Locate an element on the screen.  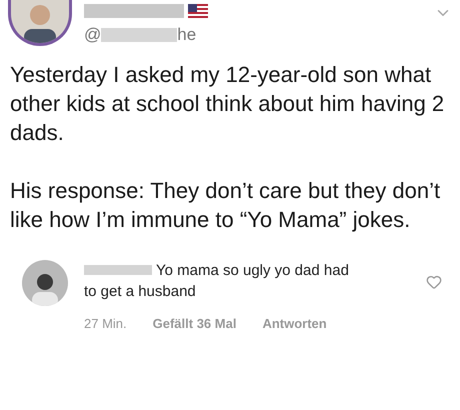
flag-icon is located at coordinates (198, 11).